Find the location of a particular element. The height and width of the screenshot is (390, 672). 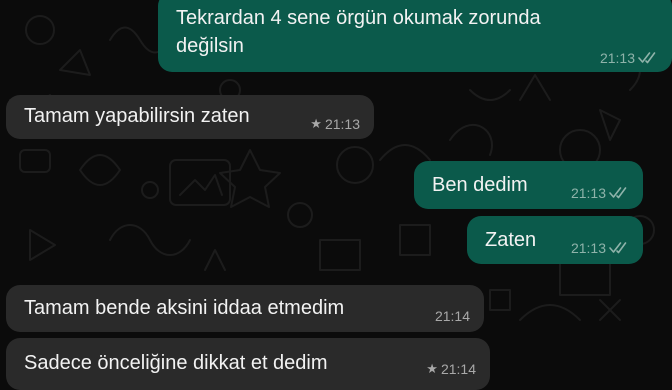

message-outgoing: Zaten 21:13 is located at coordinates (555, 240).